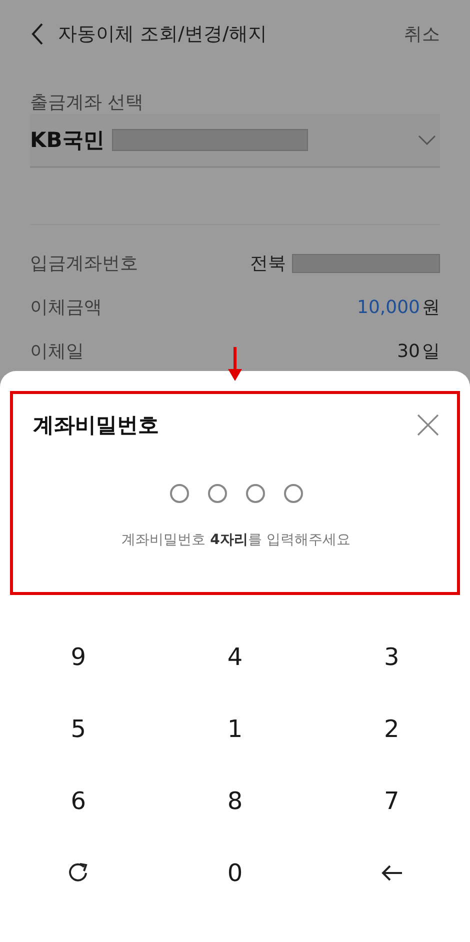  I want to click on keypad-key: 6, so click(78, 801).